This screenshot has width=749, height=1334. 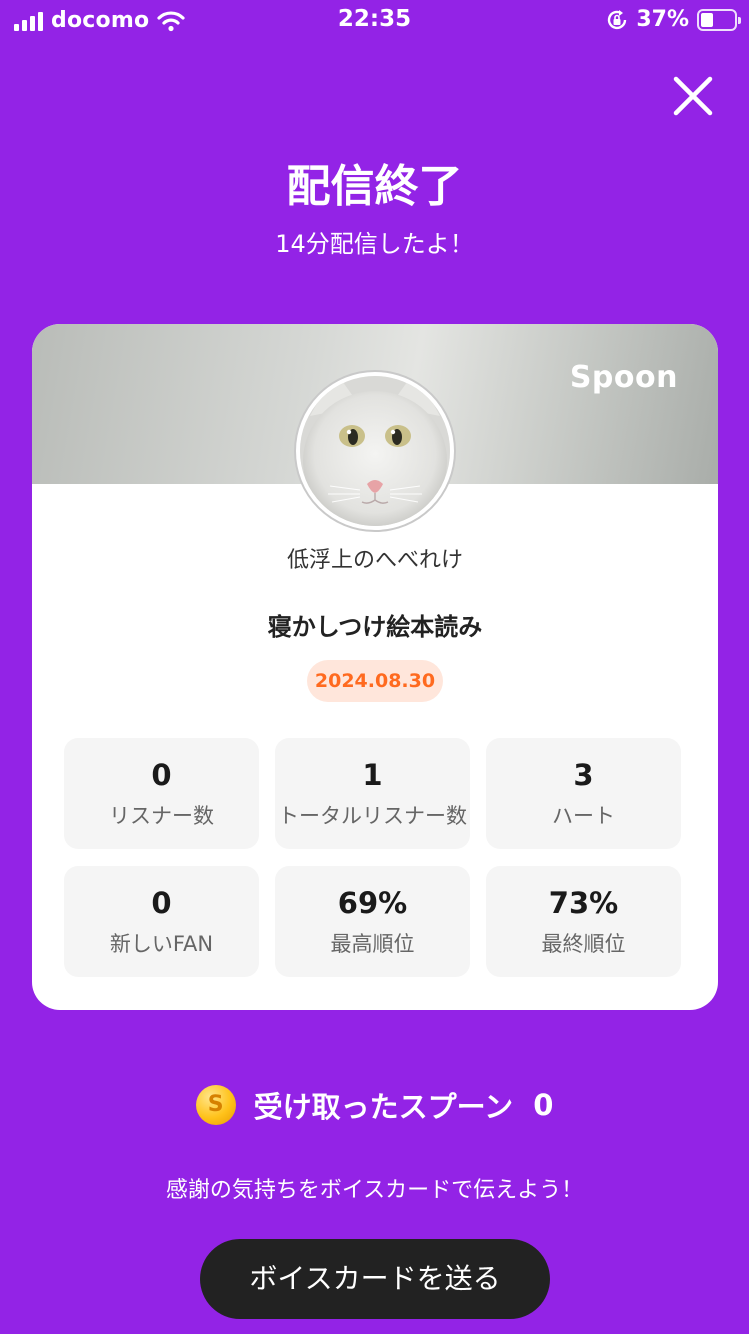 What do you see at coordinates (375, 1279) in the screenshot?
I see `send-voice-card-button: ボイスカードを送る` at bounding box center [375, 1279].